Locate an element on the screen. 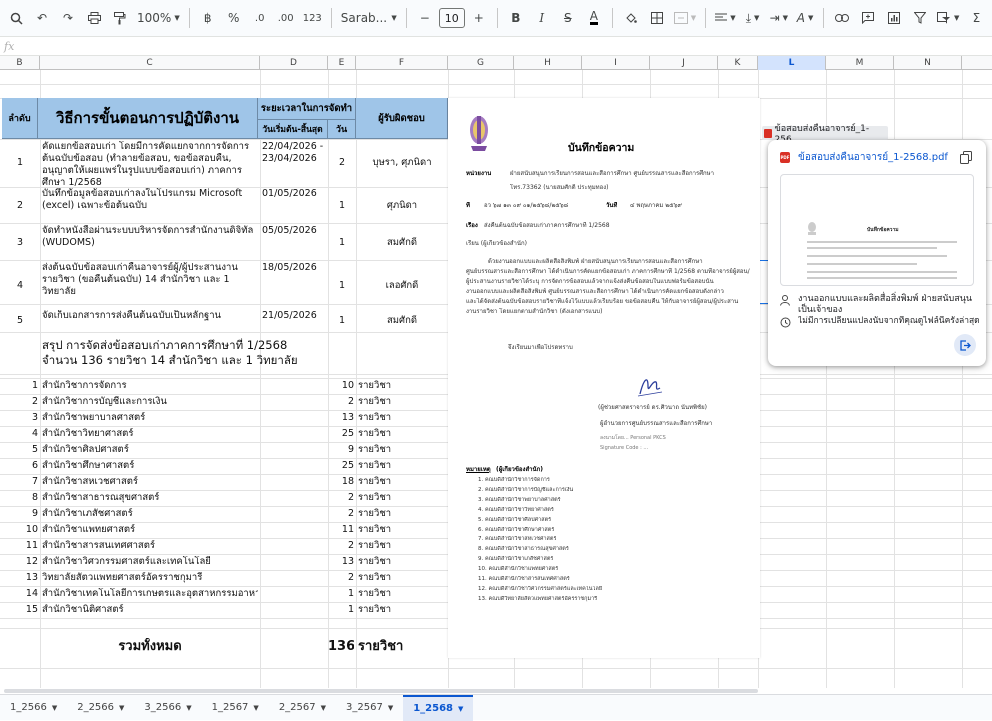 The image size is (992, 721). school-number: 9 is located at coordinates (34, 513).